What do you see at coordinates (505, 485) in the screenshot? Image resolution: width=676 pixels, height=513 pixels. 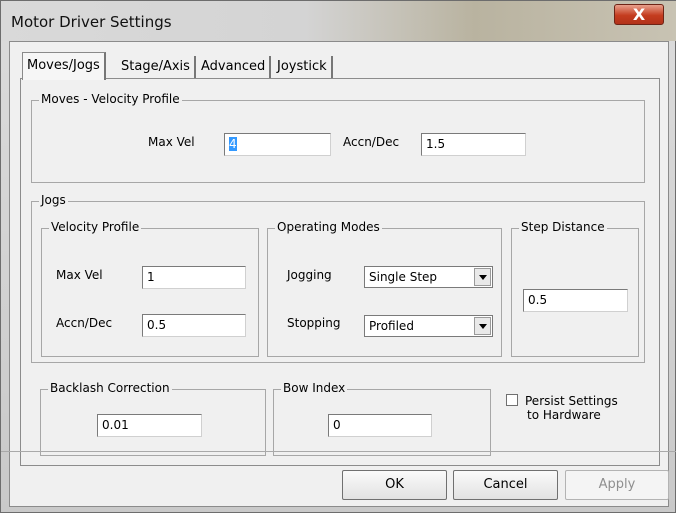 I see `cancel-button: Cancel` at bounding box center [505, 485].